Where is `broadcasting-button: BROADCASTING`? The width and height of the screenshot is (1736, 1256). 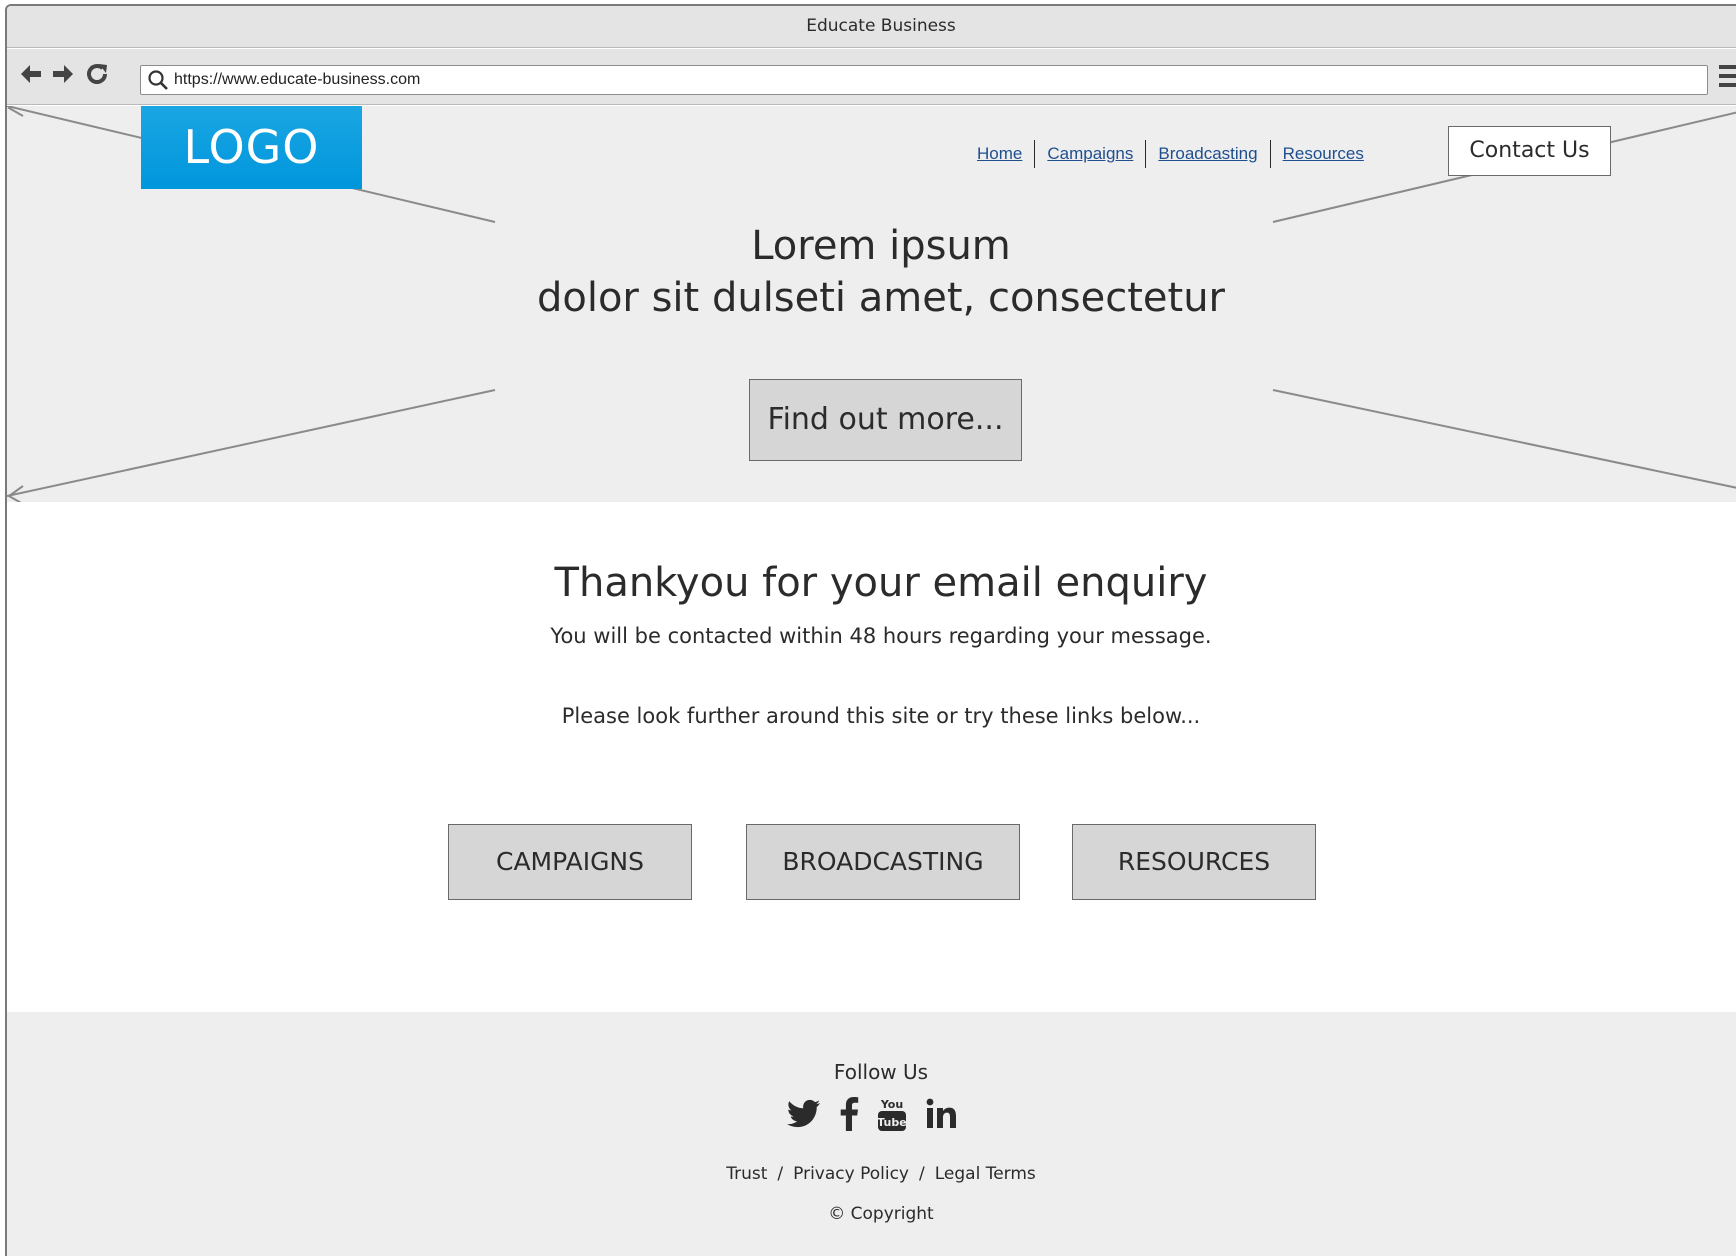
broadcasting-button: BROADCASTING is located at coordinates (883, 862).